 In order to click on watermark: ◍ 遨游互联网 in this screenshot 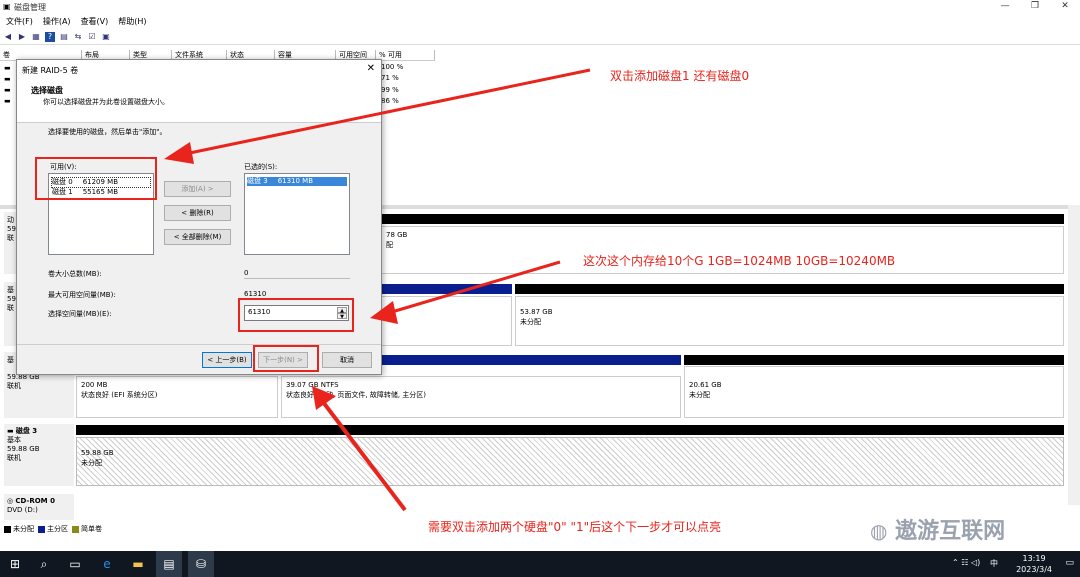, I will do `click(938, 531)`.